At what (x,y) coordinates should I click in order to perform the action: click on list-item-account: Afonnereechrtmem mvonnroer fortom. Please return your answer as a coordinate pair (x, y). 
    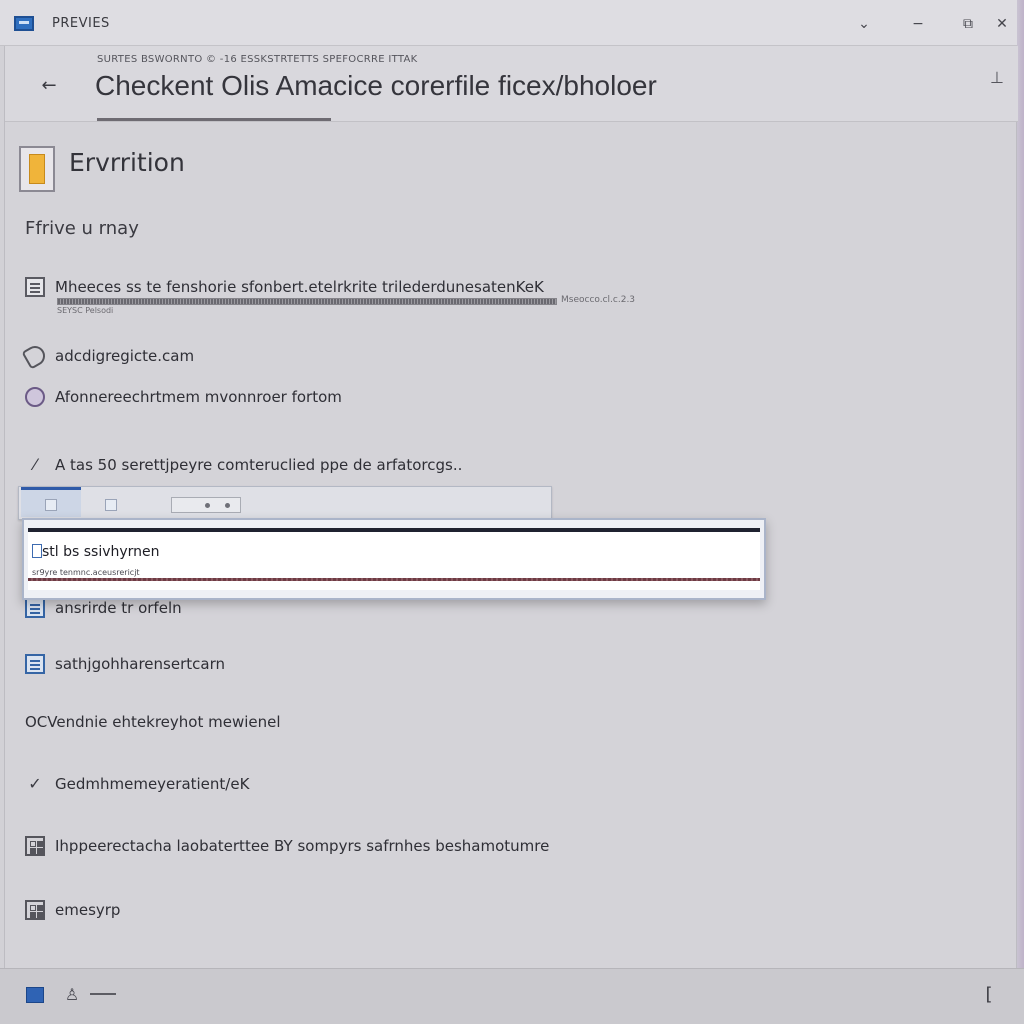
    Looking at the image, I should click on (183, 397).